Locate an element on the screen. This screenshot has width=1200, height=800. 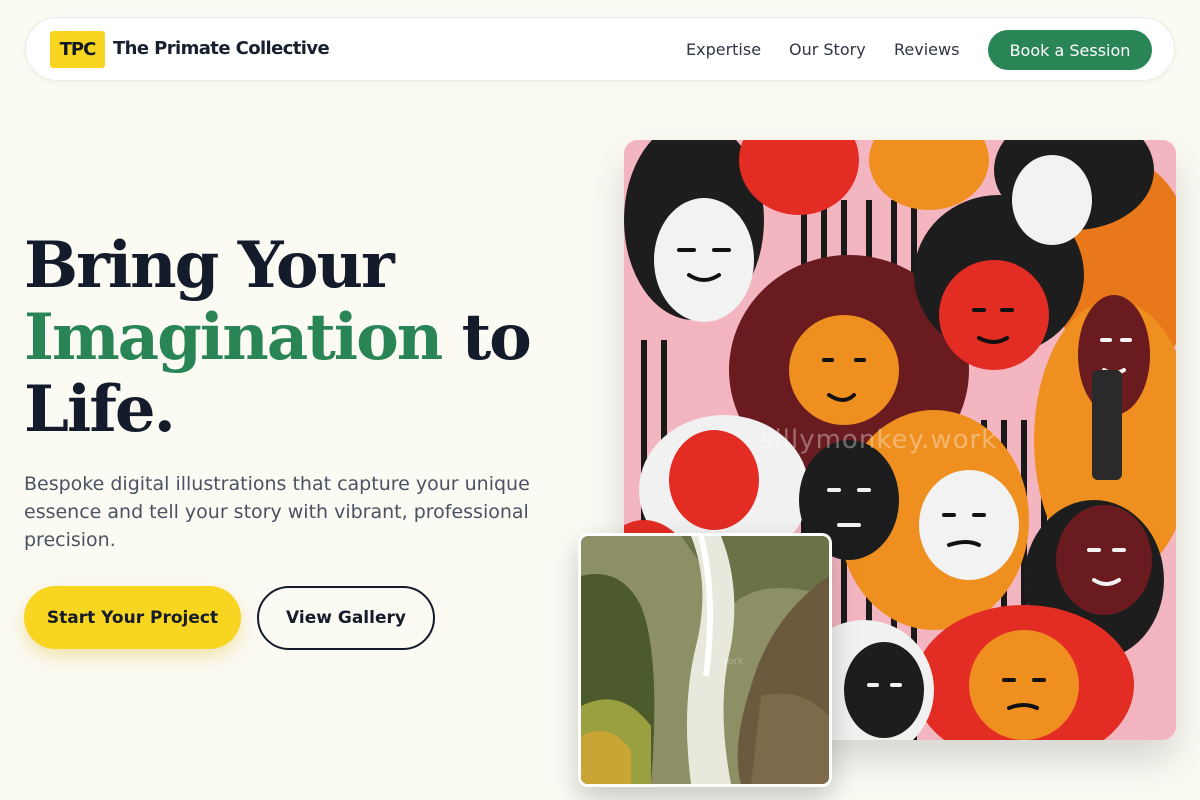
hero-title-line3: Life. is located at coordinates (100, 409).